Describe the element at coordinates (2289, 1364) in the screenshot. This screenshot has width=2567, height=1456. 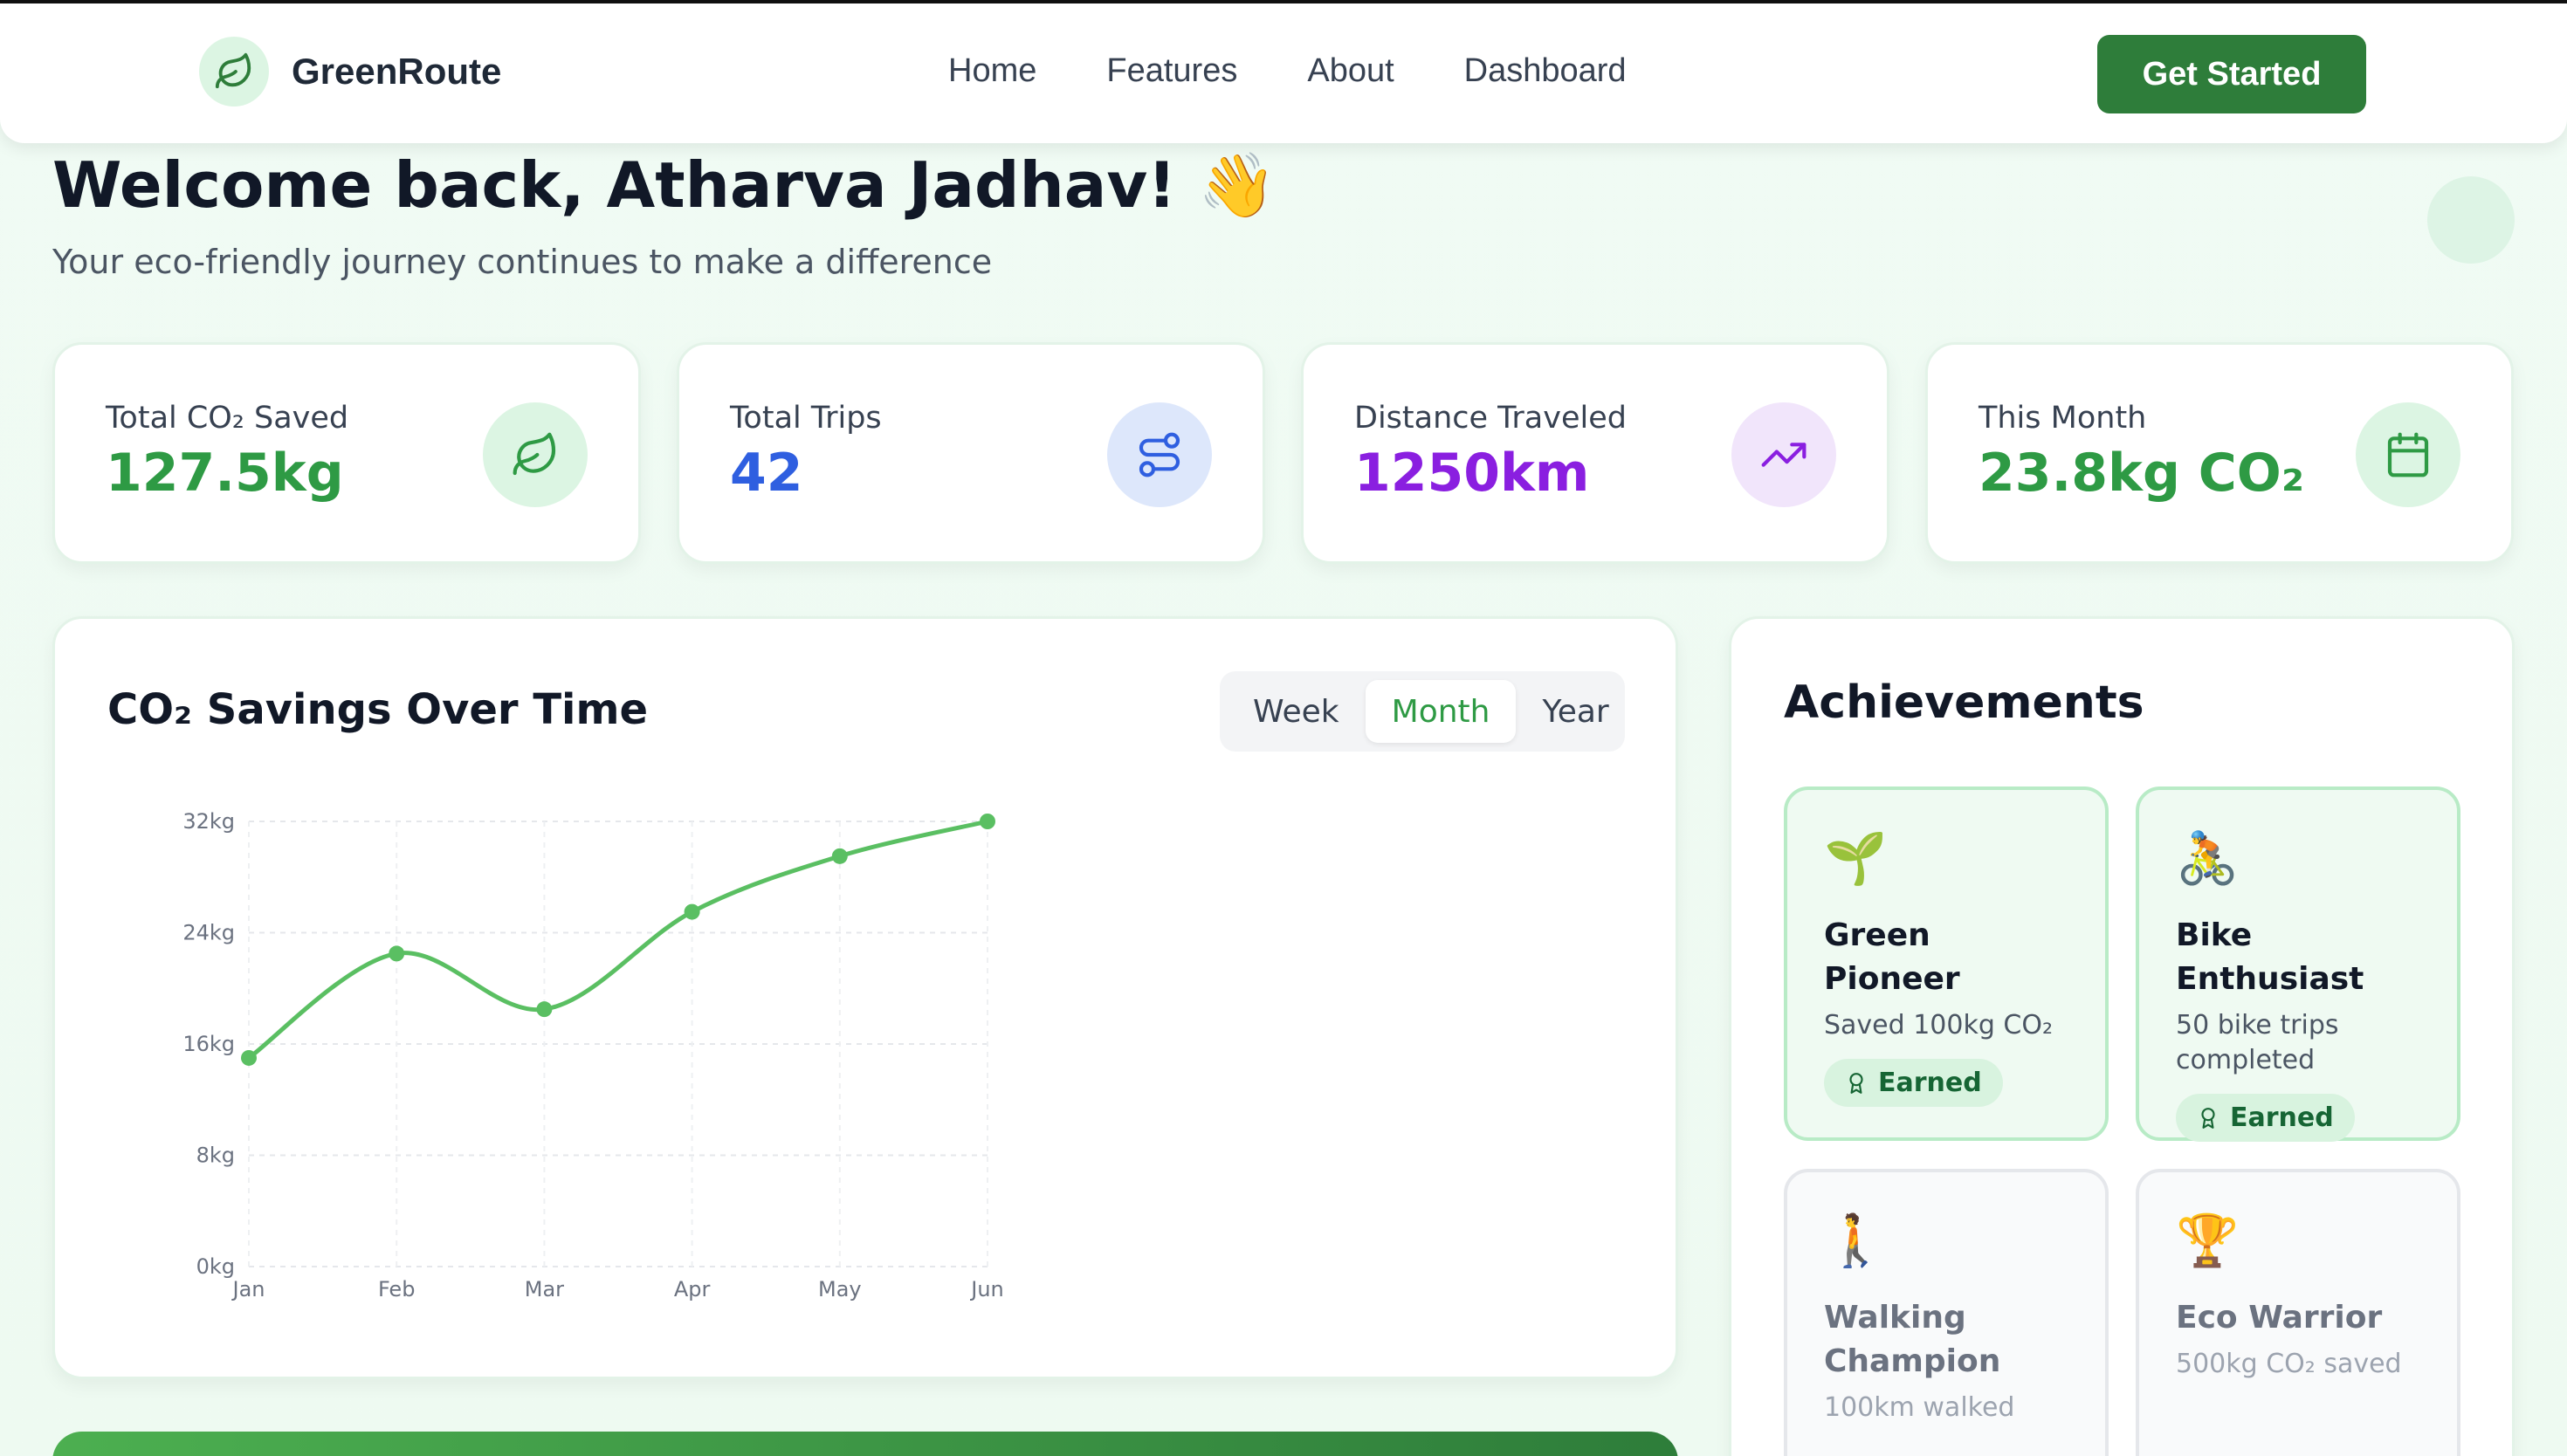
I see `achievement-desc: 500kg CO₂ saved` at that location.